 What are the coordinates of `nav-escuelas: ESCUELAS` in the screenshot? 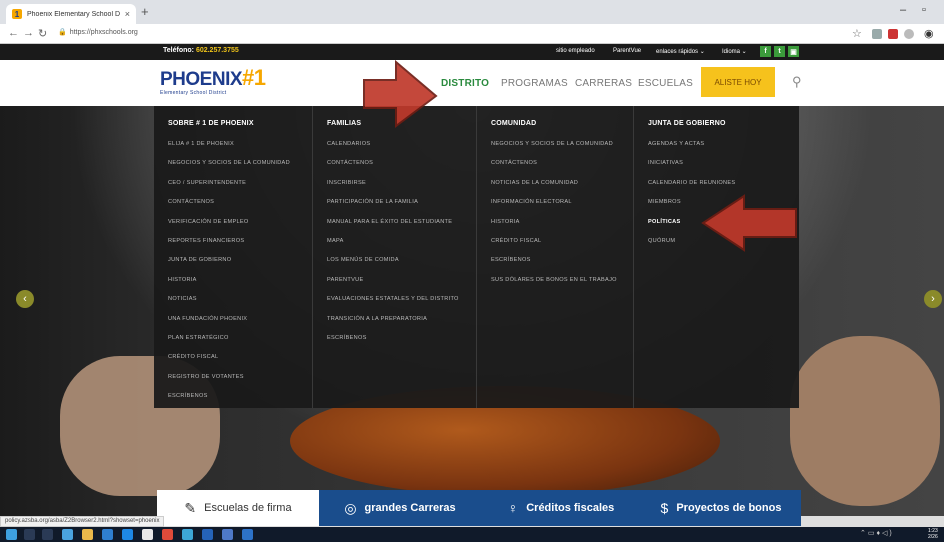 It's located at (665, 83).